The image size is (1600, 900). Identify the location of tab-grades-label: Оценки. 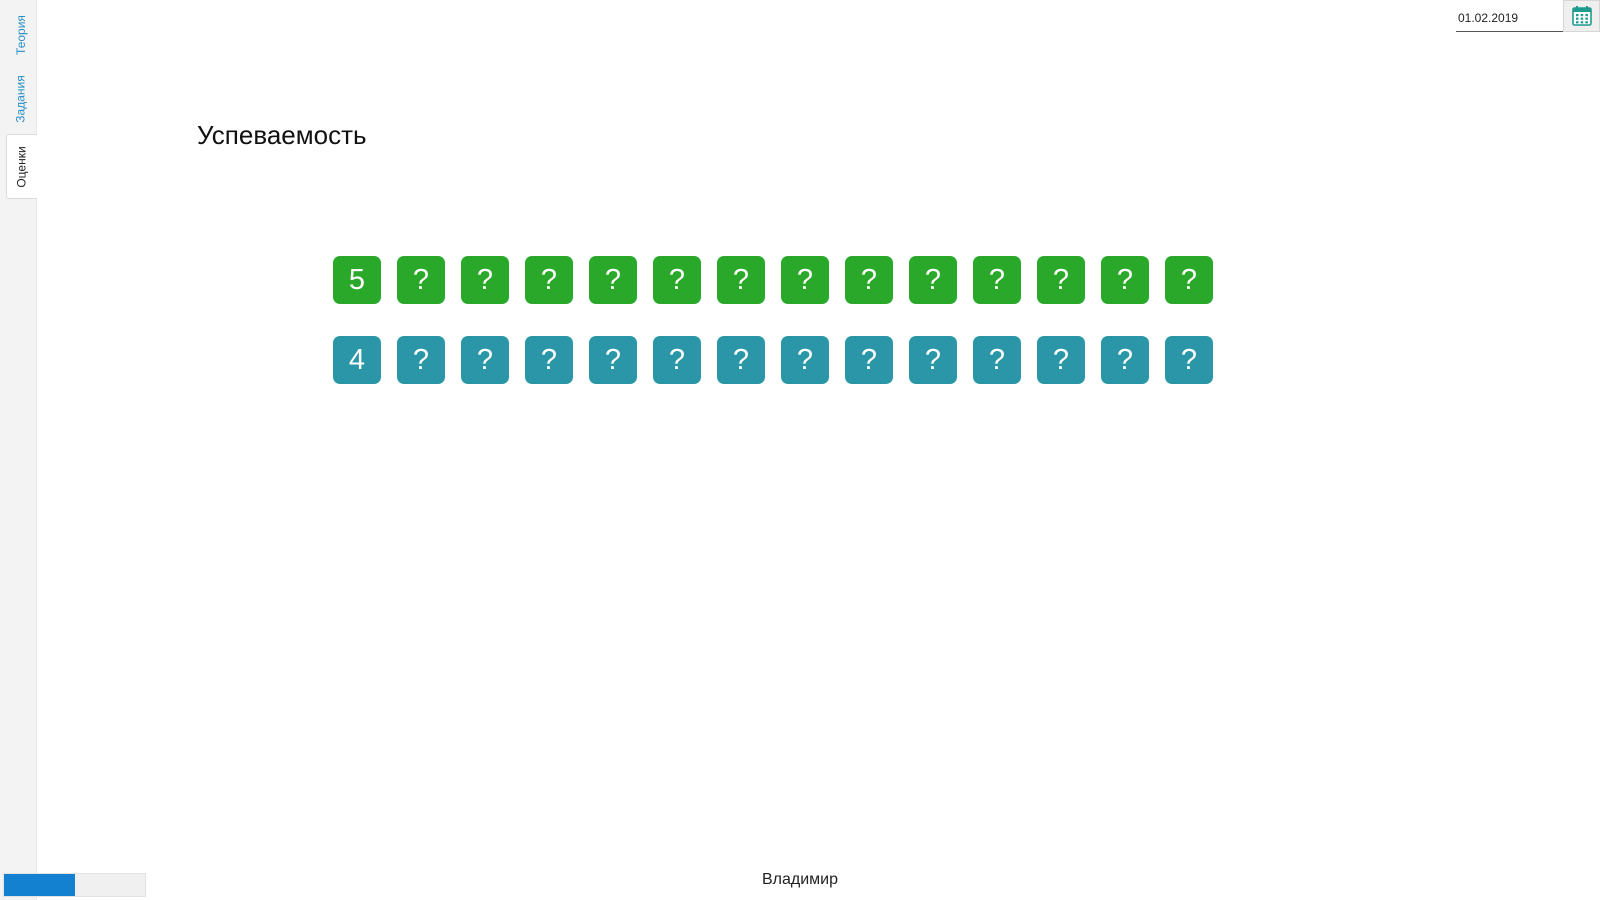
(22, 166).